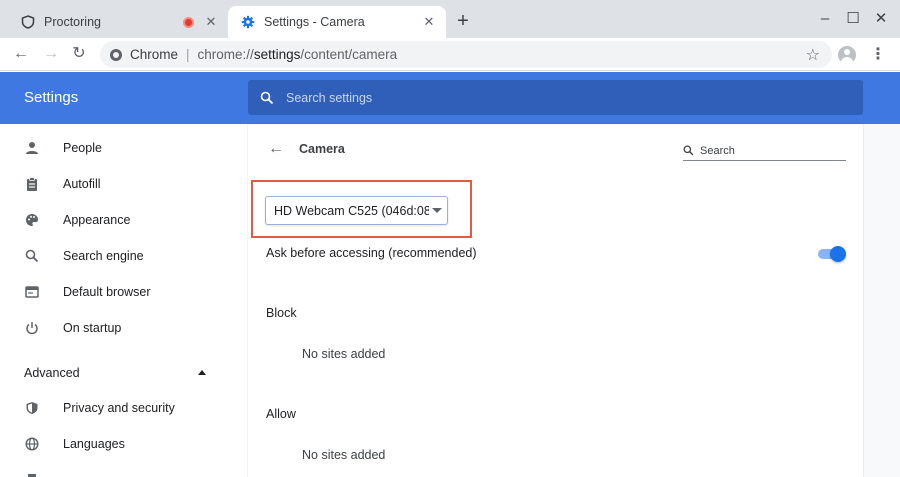  What do you see at coordinates (32, 148) in the screenshot?
I see `person-icon` at bounding box center [32, 148].